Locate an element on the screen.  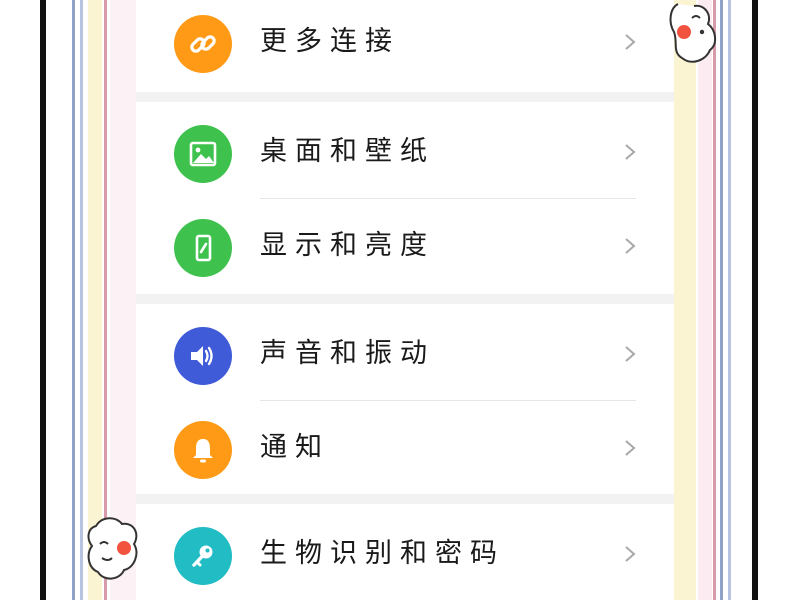
key-icon is located at coordinates (203, 556).